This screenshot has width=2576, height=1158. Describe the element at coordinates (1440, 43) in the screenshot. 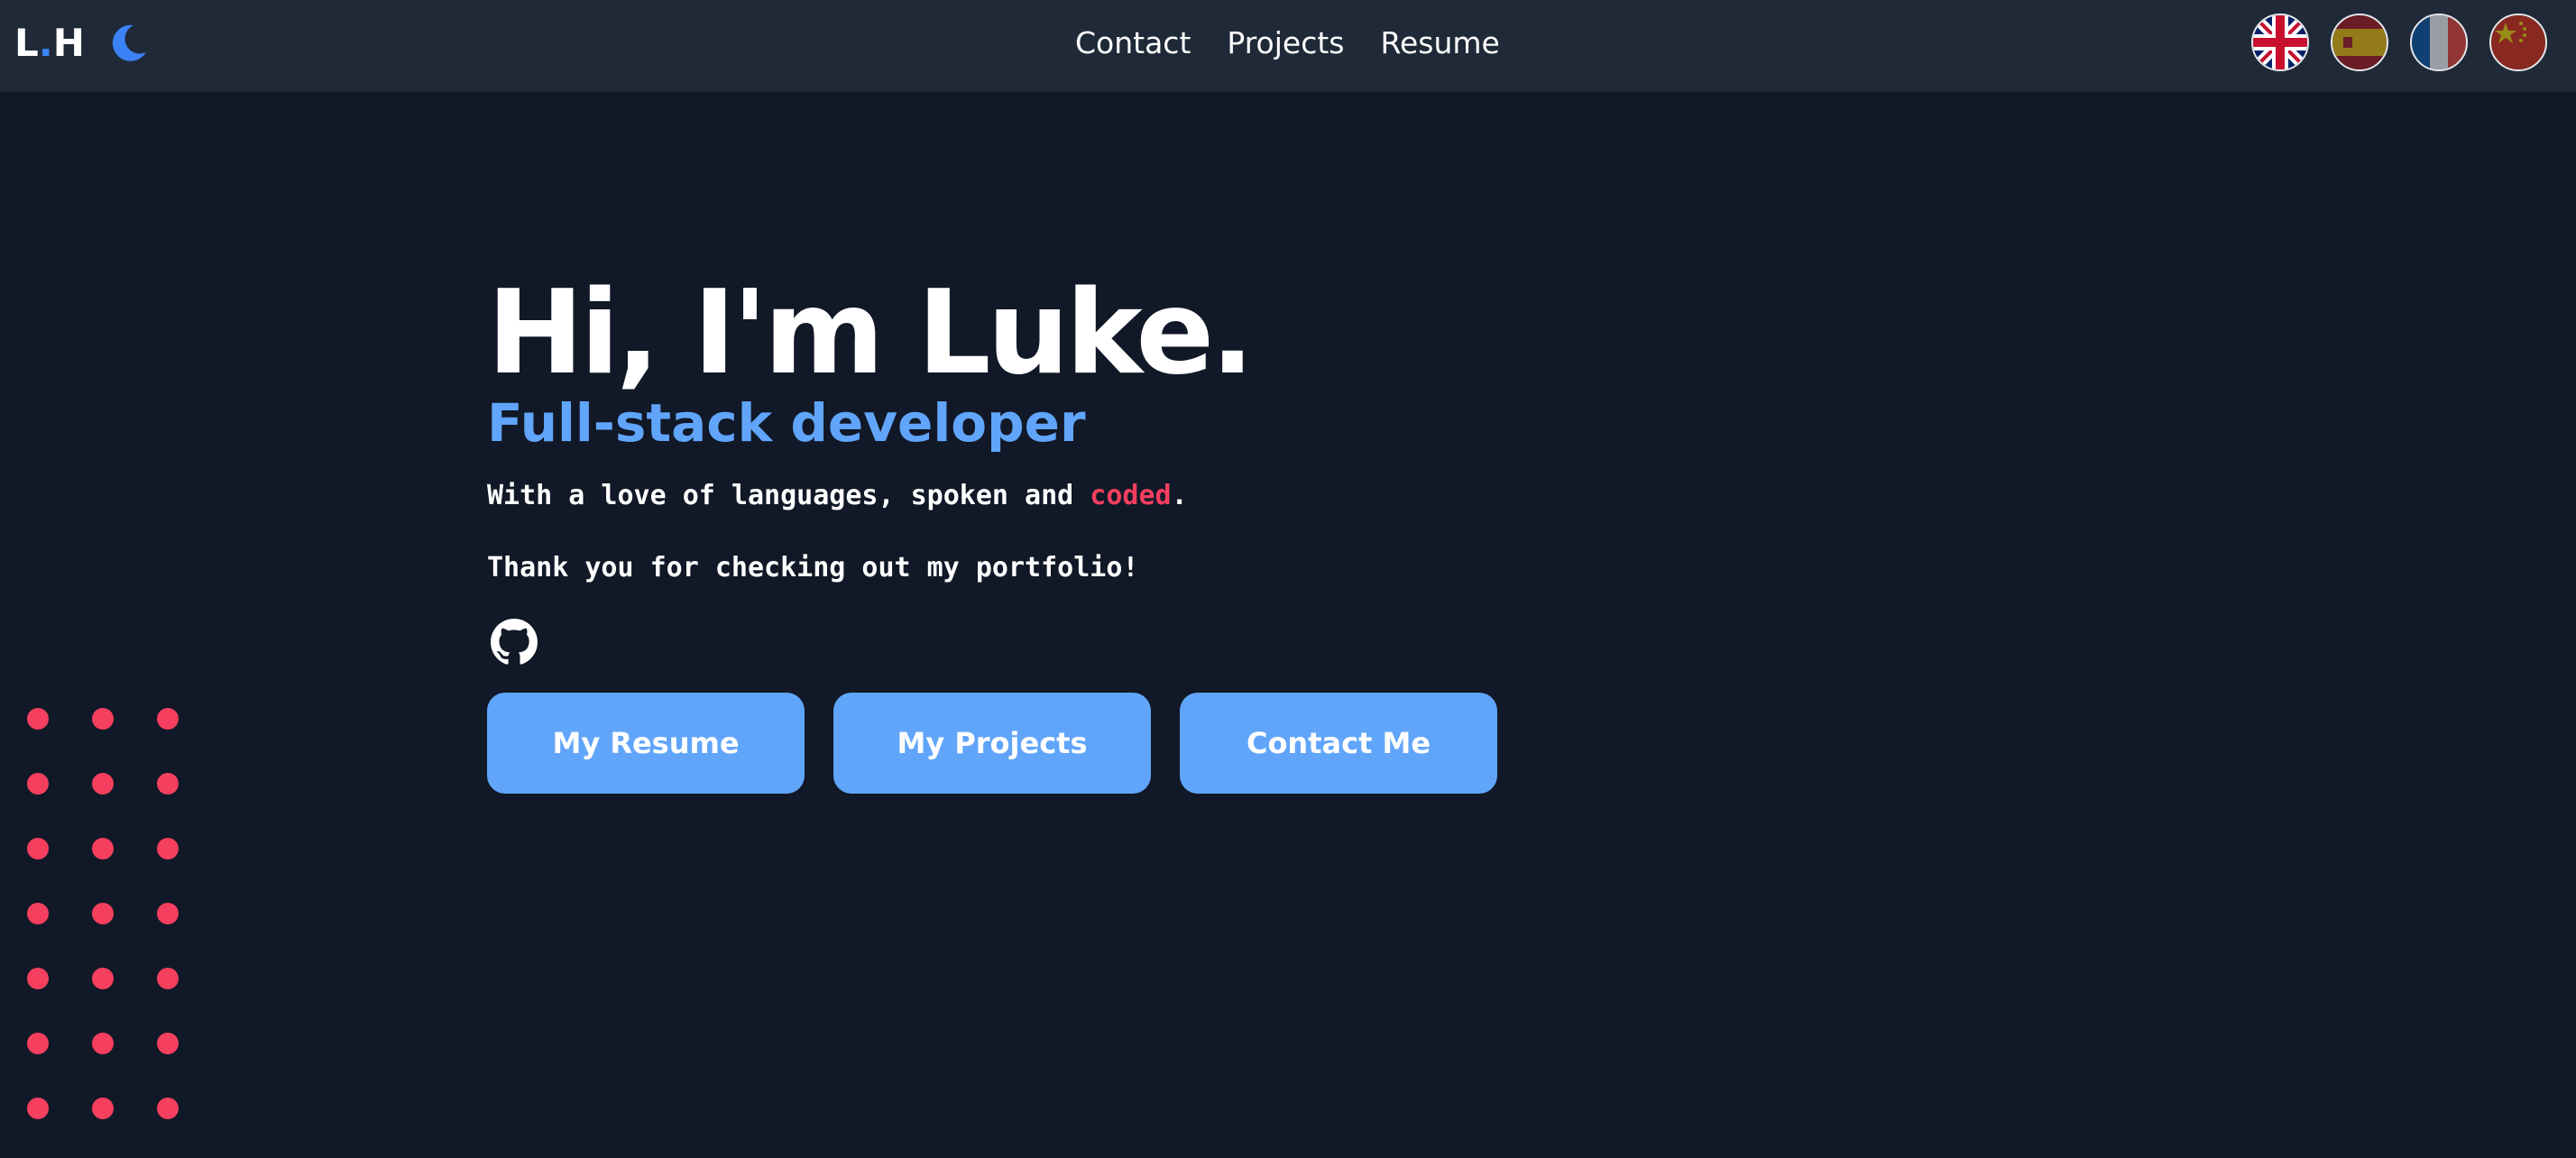

I see `nav-link-resume: Resume` at that location.